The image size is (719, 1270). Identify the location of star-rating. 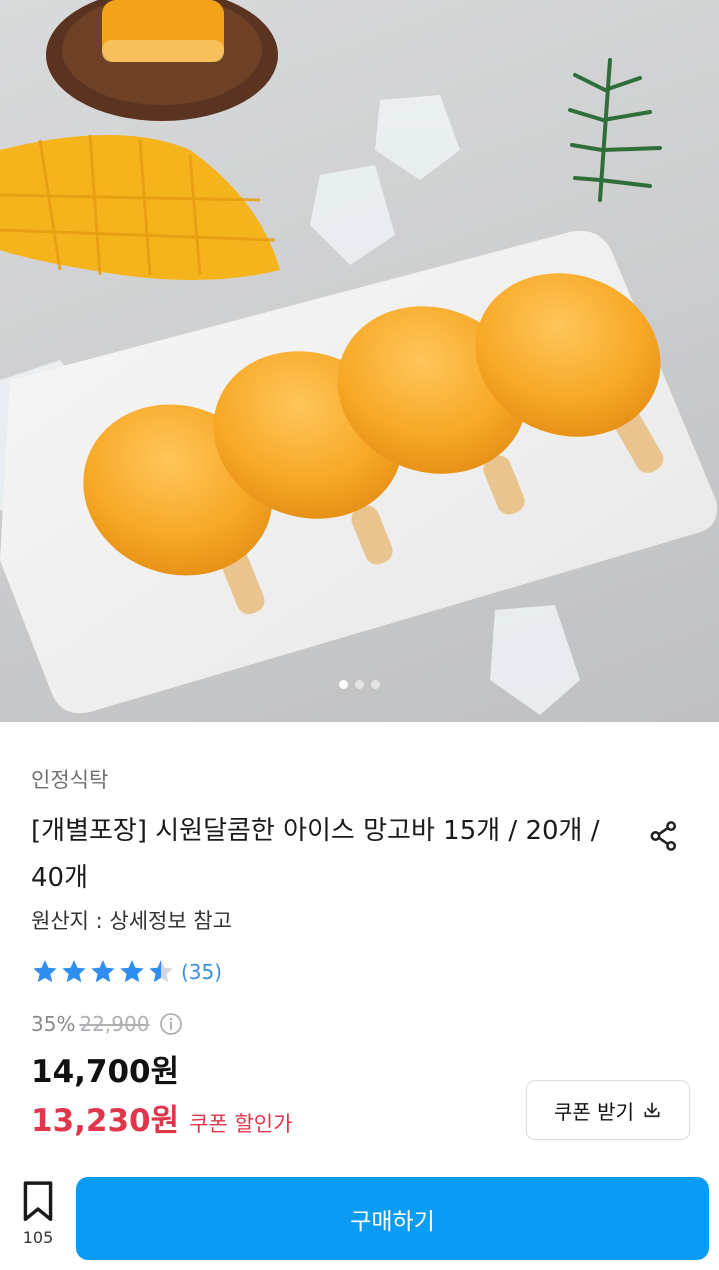
(103, 972).